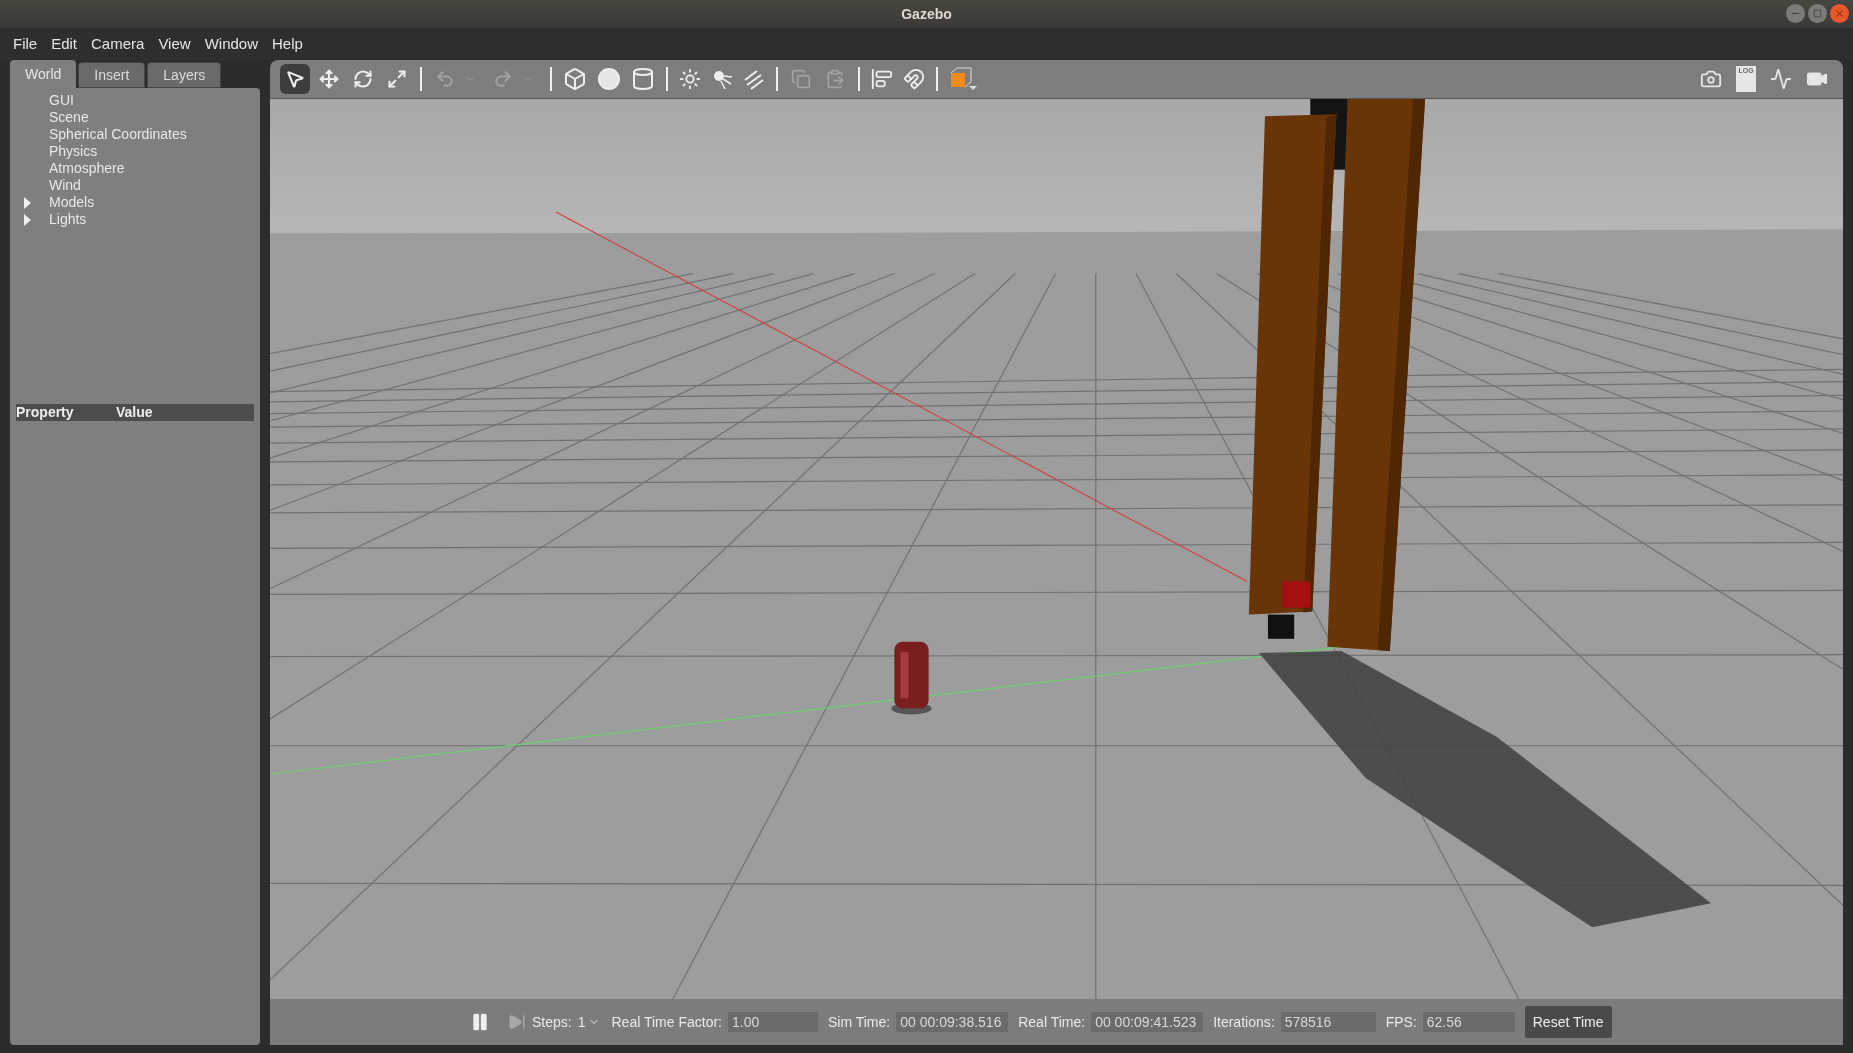  Describe the element at coordinates (1244, 1022) in the screenshot. I see `status-label: Iterations:` at that location.